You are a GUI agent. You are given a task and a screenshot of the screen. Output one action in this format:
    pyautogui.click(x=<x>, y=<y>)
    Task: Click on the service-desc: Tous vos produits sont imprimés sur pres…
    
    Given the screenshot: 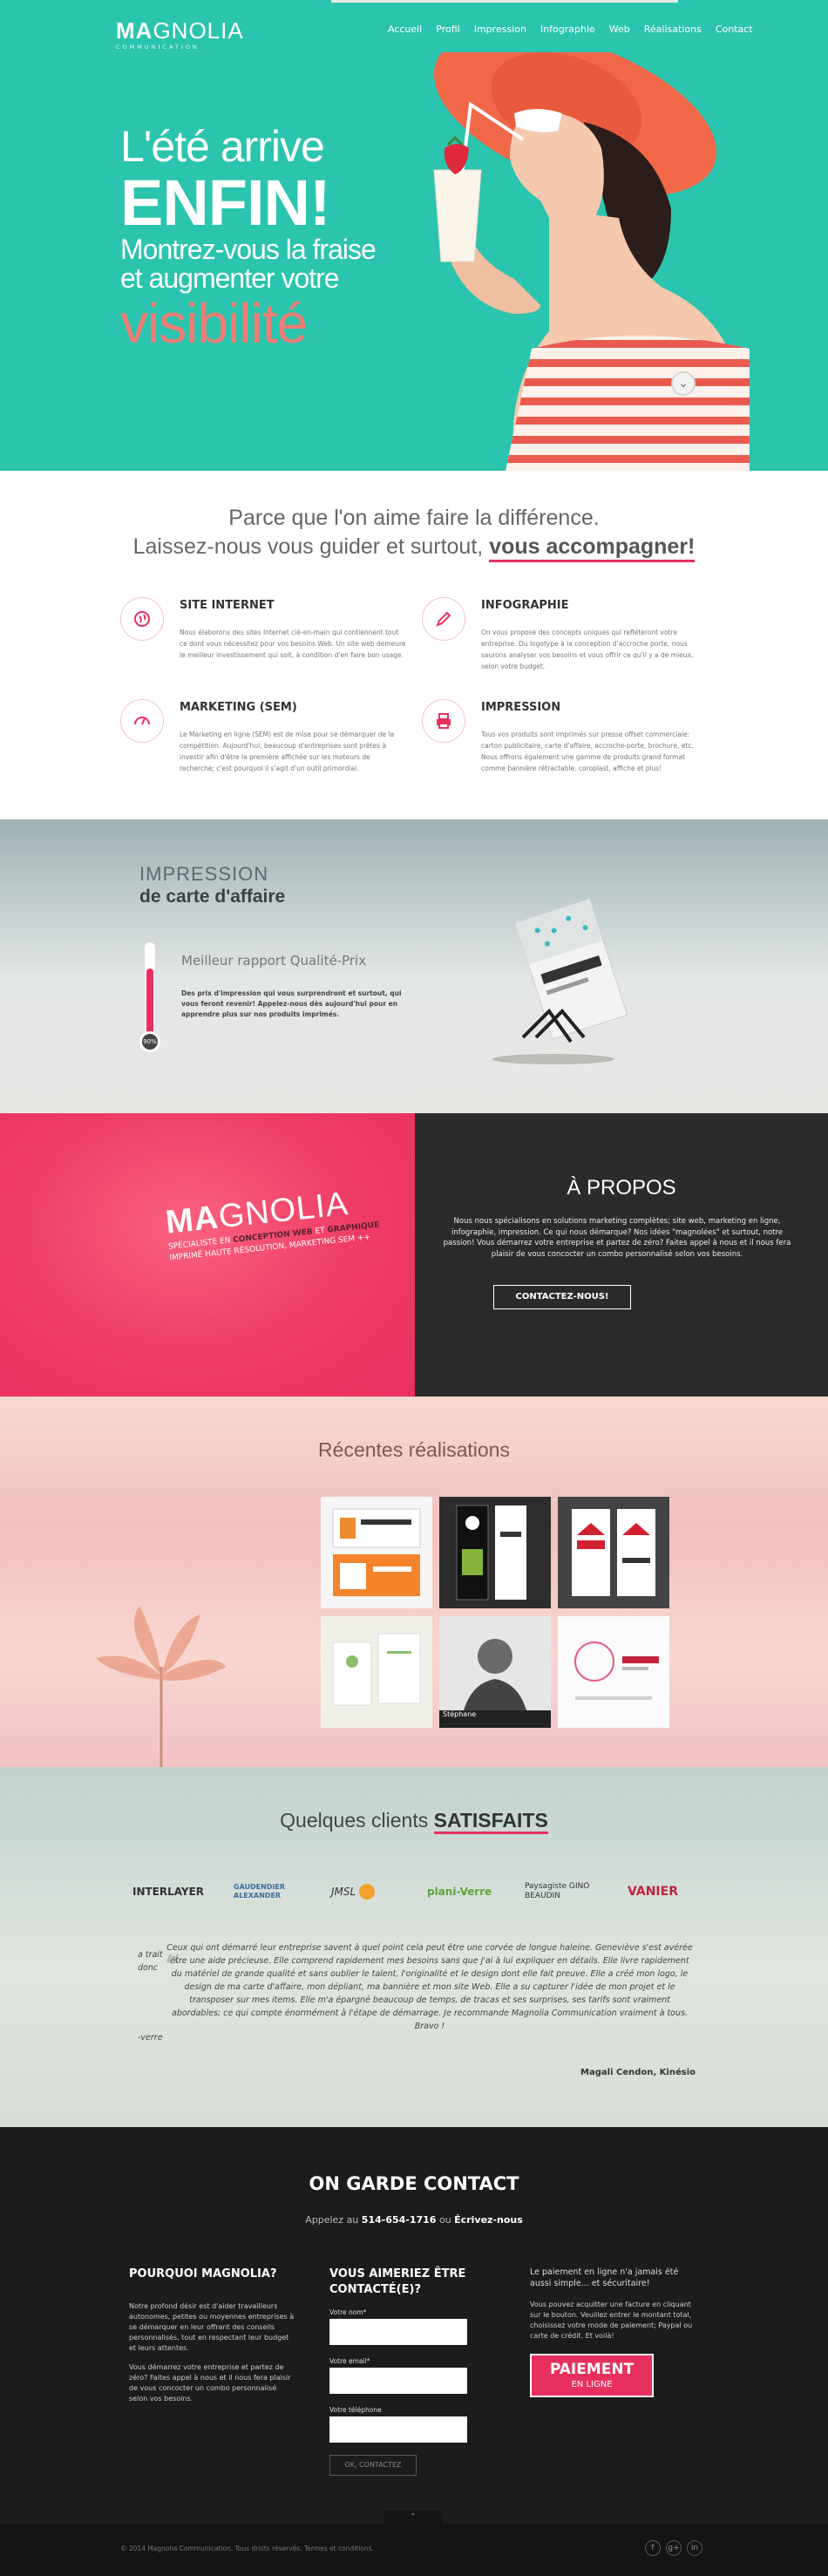 What is the action you would take?
    pyautogui.click(x=587, y=752)
    